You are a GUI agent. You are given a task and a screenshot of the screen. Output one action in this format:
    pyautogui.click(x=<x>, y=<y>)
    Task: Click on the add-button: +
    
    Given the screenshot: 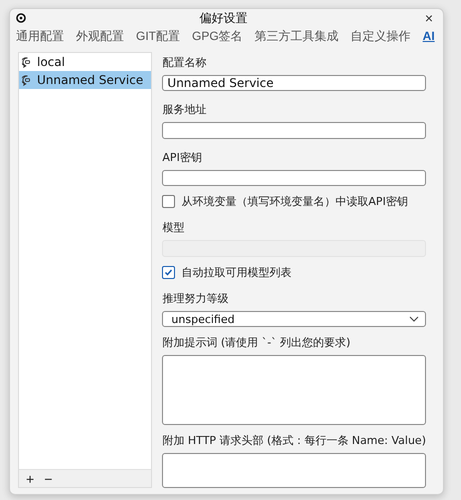 What is the action you would take?
    pyautogui.click(x=30, y=479)
    